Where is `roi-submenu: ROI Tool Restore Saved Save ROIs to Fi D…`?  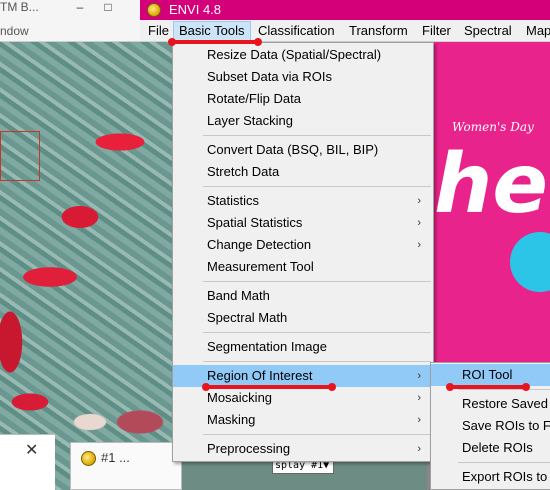 roi-submenu: ROI Tool Restore Saved Save ROIs to Fi D… is located at coordinates (490, 426).